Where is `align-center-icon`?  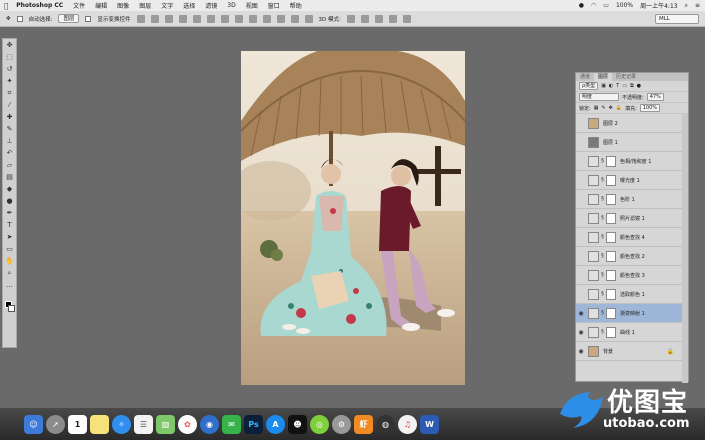
align-center-icon is located at coordinates (196, 18).